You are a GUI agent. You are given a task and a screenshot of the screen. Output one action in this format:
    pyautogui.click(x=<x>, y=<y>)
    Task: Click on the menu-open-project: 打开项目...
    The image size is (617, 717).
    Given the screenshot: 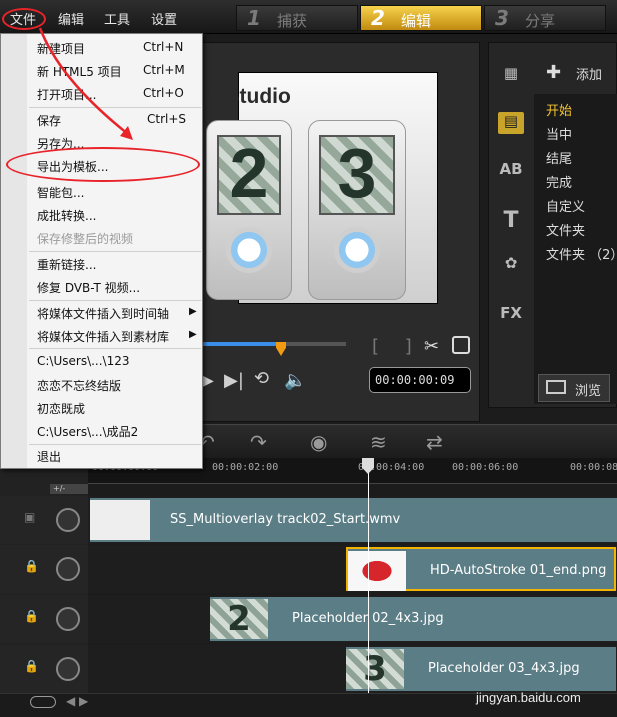 What is the action you would take?
    pyautogui.click(x=66, y=94)
    